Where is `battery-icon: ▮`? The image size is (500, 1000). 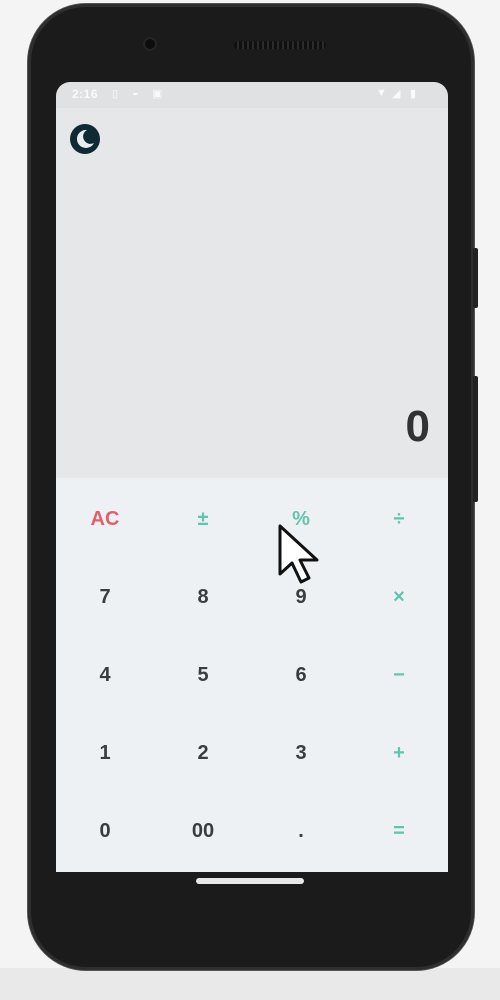
battery-icon: ▮ is located at coordinates (413, 94).